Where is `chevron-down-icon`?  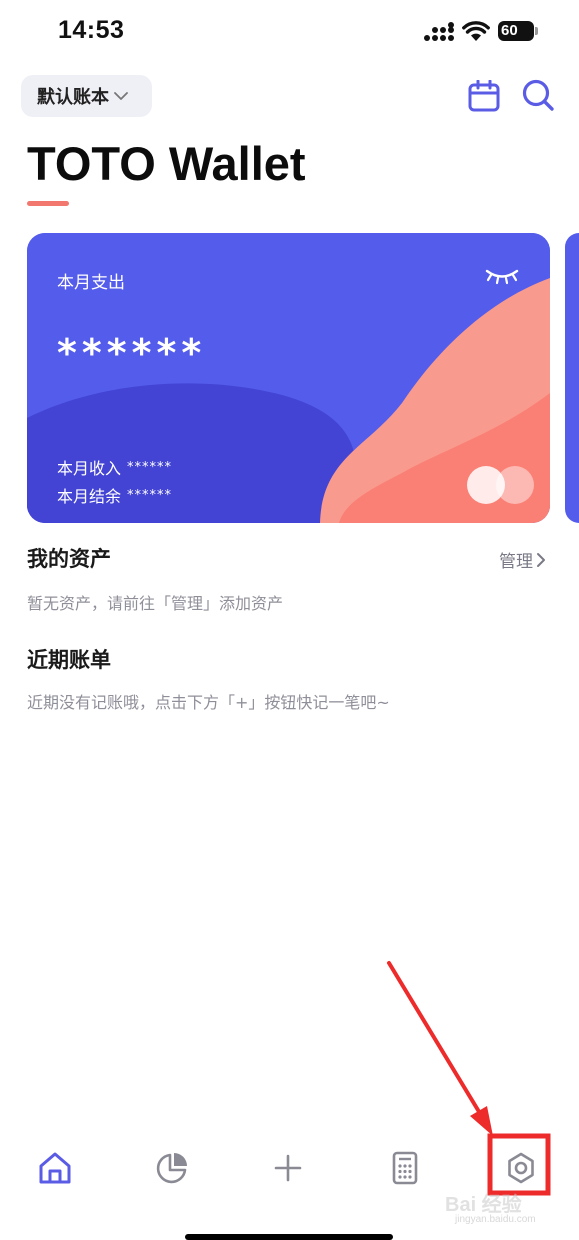
chevron-down-icon is located at coordinates (121, 96).